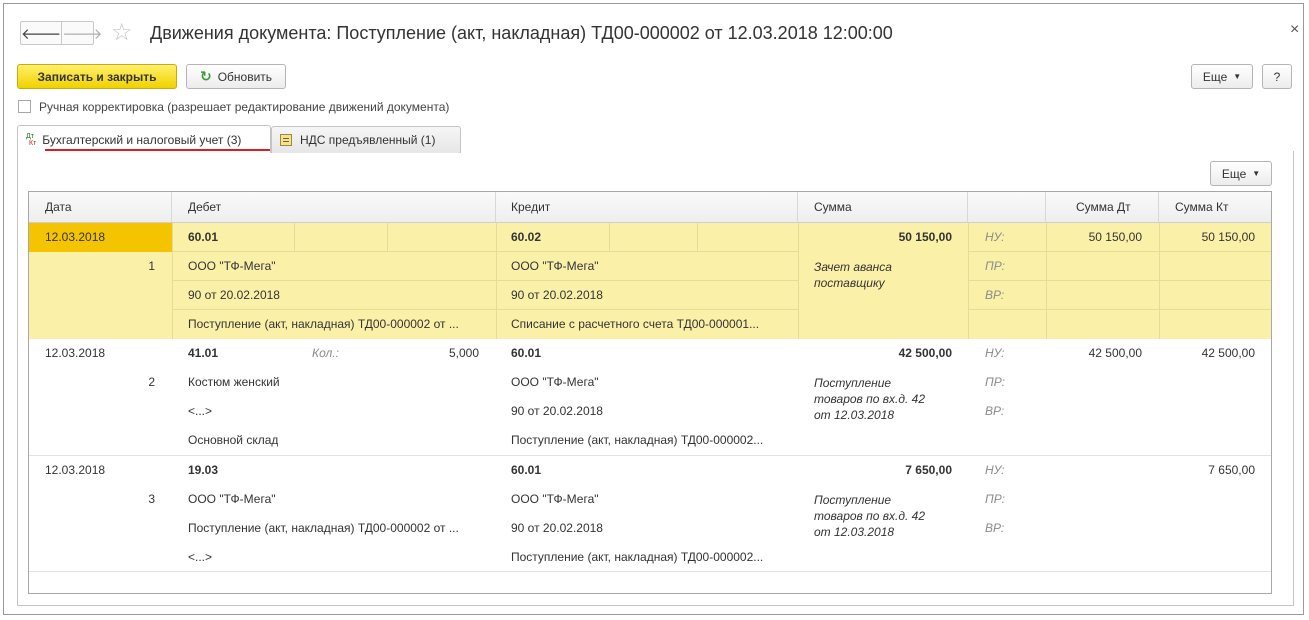  I want to click on column-header-sum: Сумма, so click(883, 207).